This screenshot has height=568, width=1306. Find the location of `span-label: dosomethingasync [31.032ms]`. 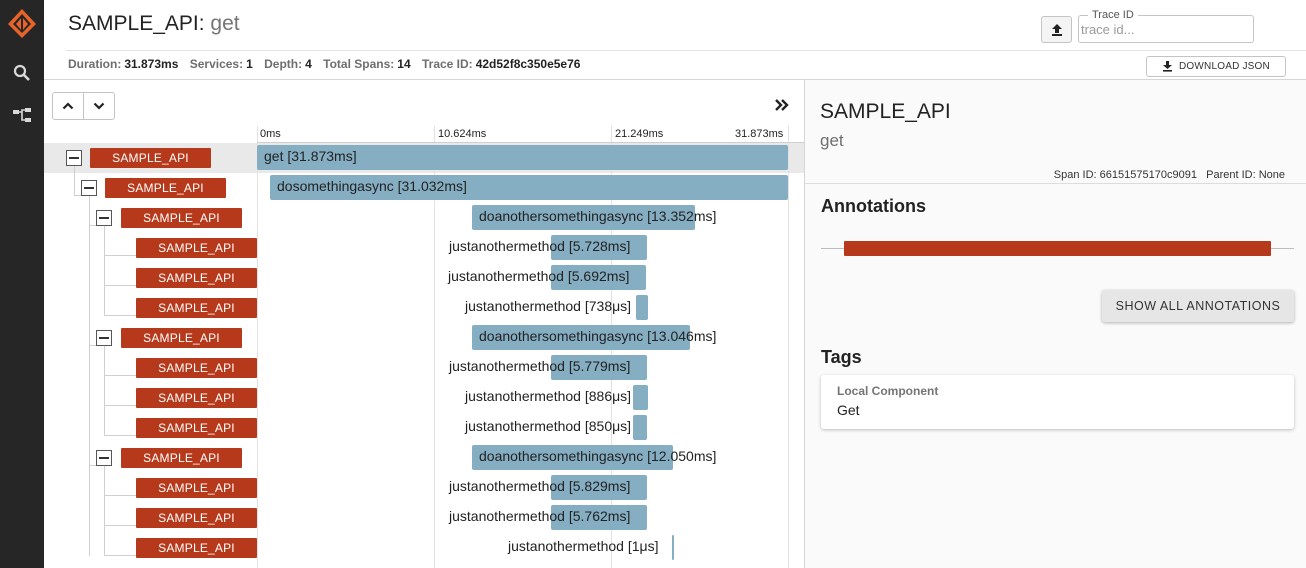

span-label: dosomethingasync [31.032ms] is located at coordinates (372, 186).